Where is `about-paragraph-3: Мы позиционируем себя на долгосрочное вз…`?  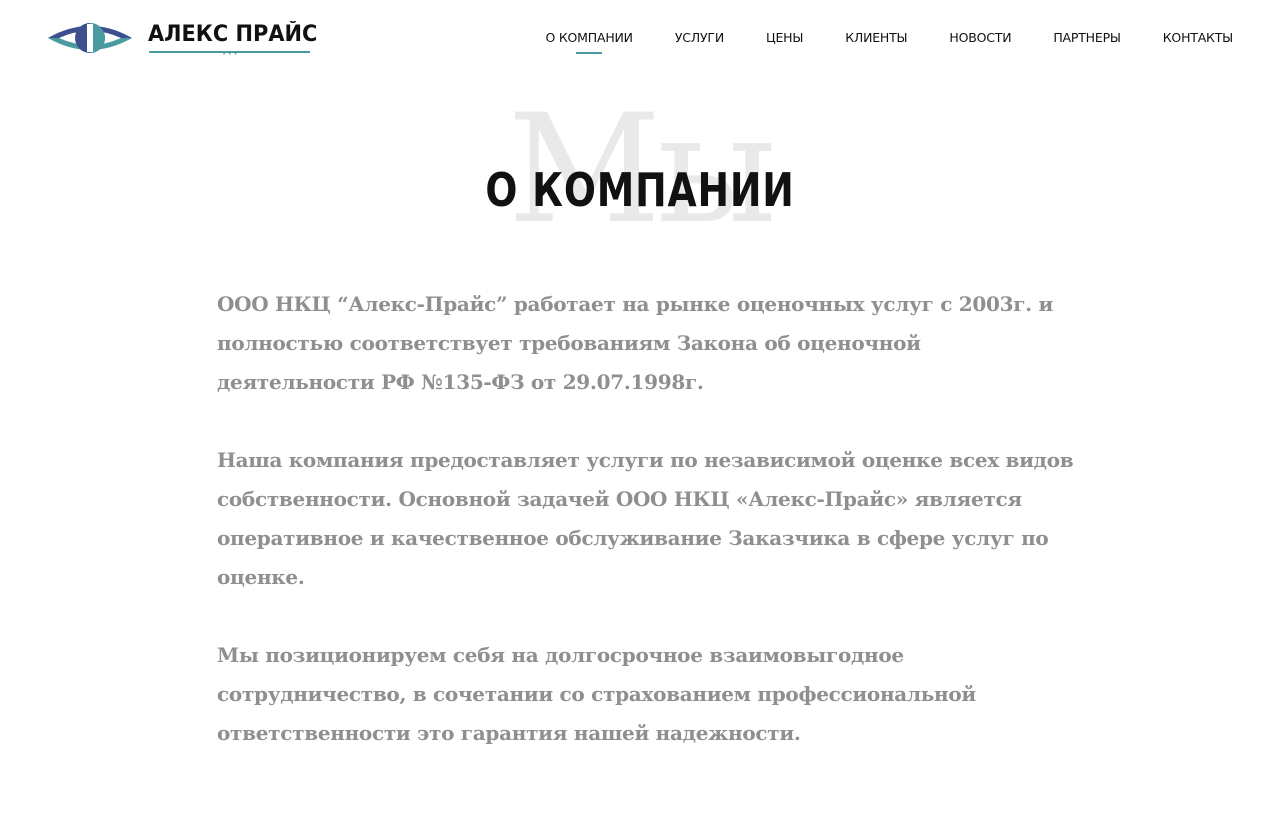
about-paragraph-3: Мы позиционируем себя на долгосрочное вз… is located at coordinates (596, 694).